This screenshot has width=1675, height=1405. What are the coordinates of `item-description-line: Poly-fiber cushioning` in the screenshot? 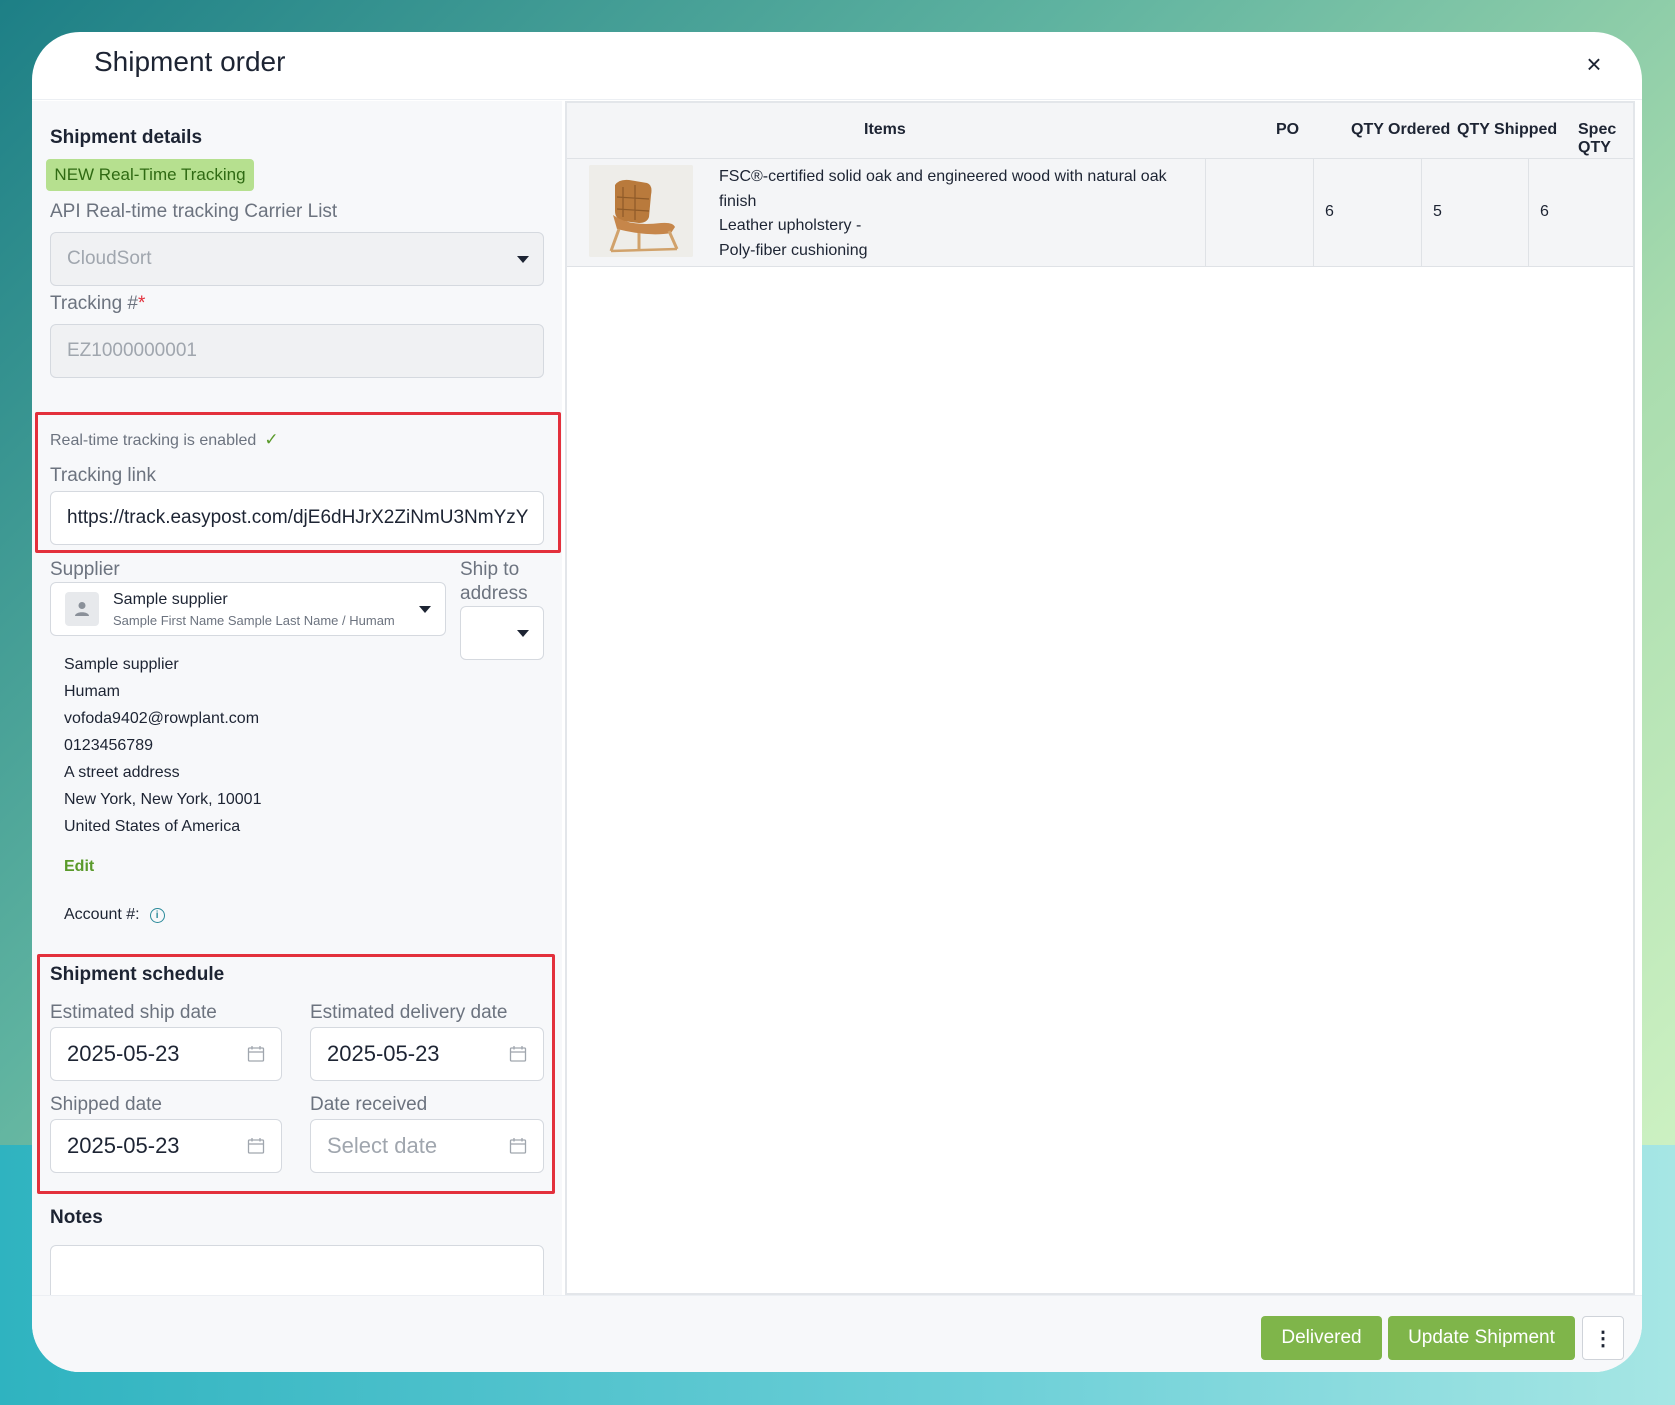 It's located at (793, 250).